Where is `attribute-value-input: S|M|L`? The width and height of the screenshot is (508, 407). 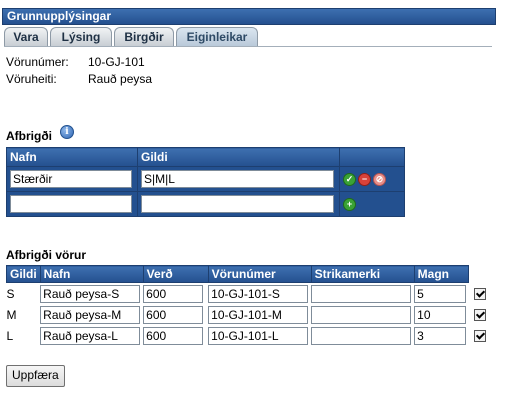 attribute-value-input: S|M|L is located at coordinates (237, 179).